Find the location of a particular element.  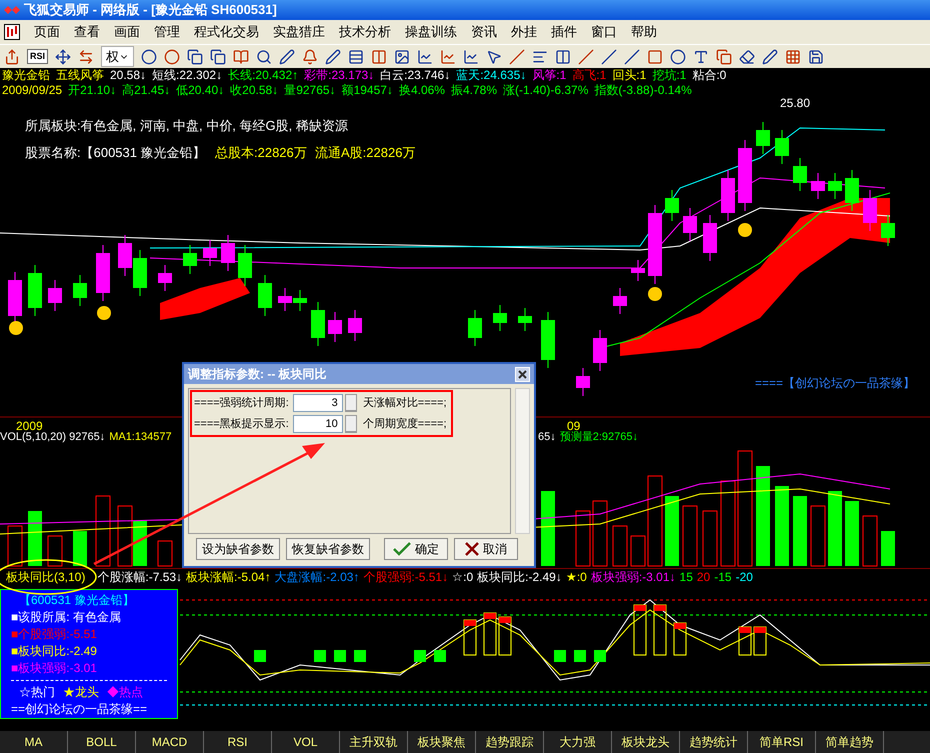

indicator-tab: 趋势跟踪 is located at coordinates (510, 742).